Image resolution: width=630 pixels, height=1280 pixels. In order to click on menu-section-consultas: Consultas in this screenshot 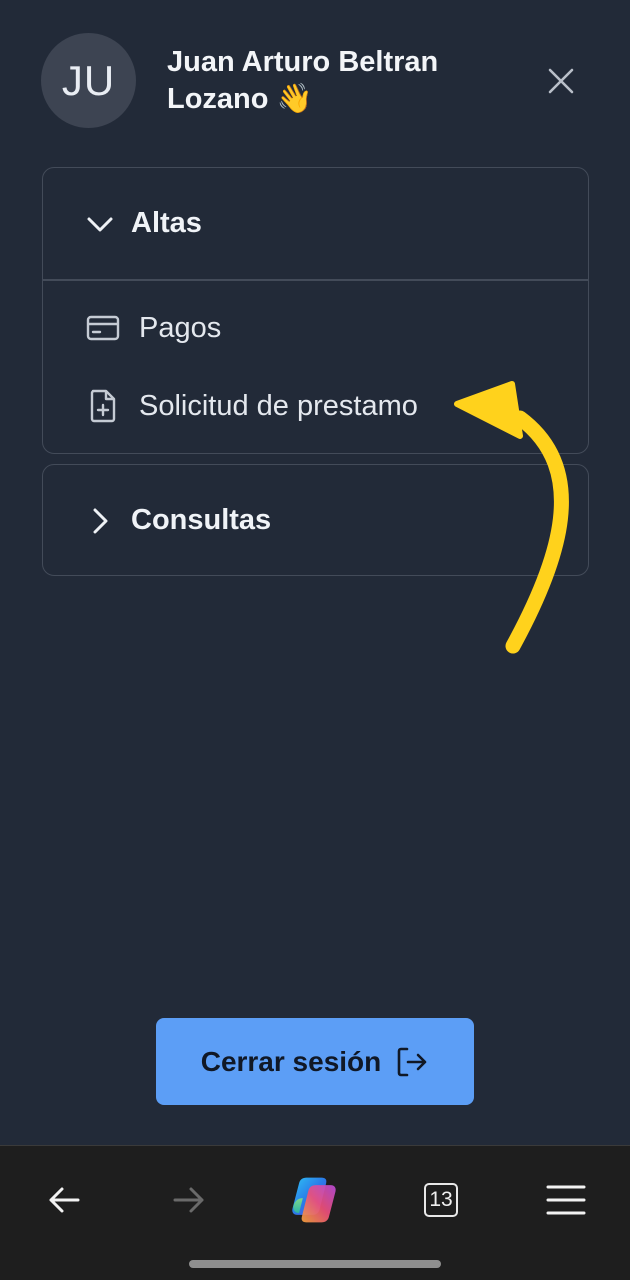, I will do `click(315, 520)`.